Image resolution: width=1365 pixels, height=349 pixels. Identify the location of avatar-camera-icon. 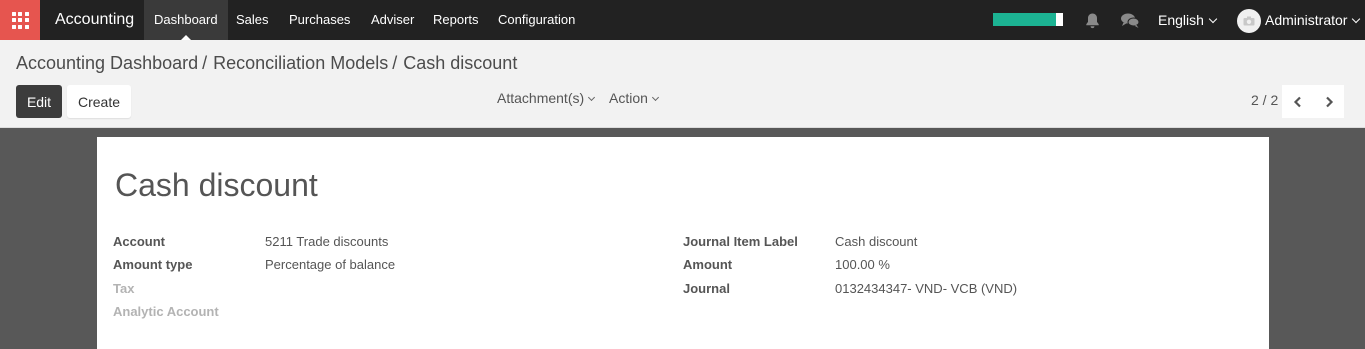
(1249, 21).